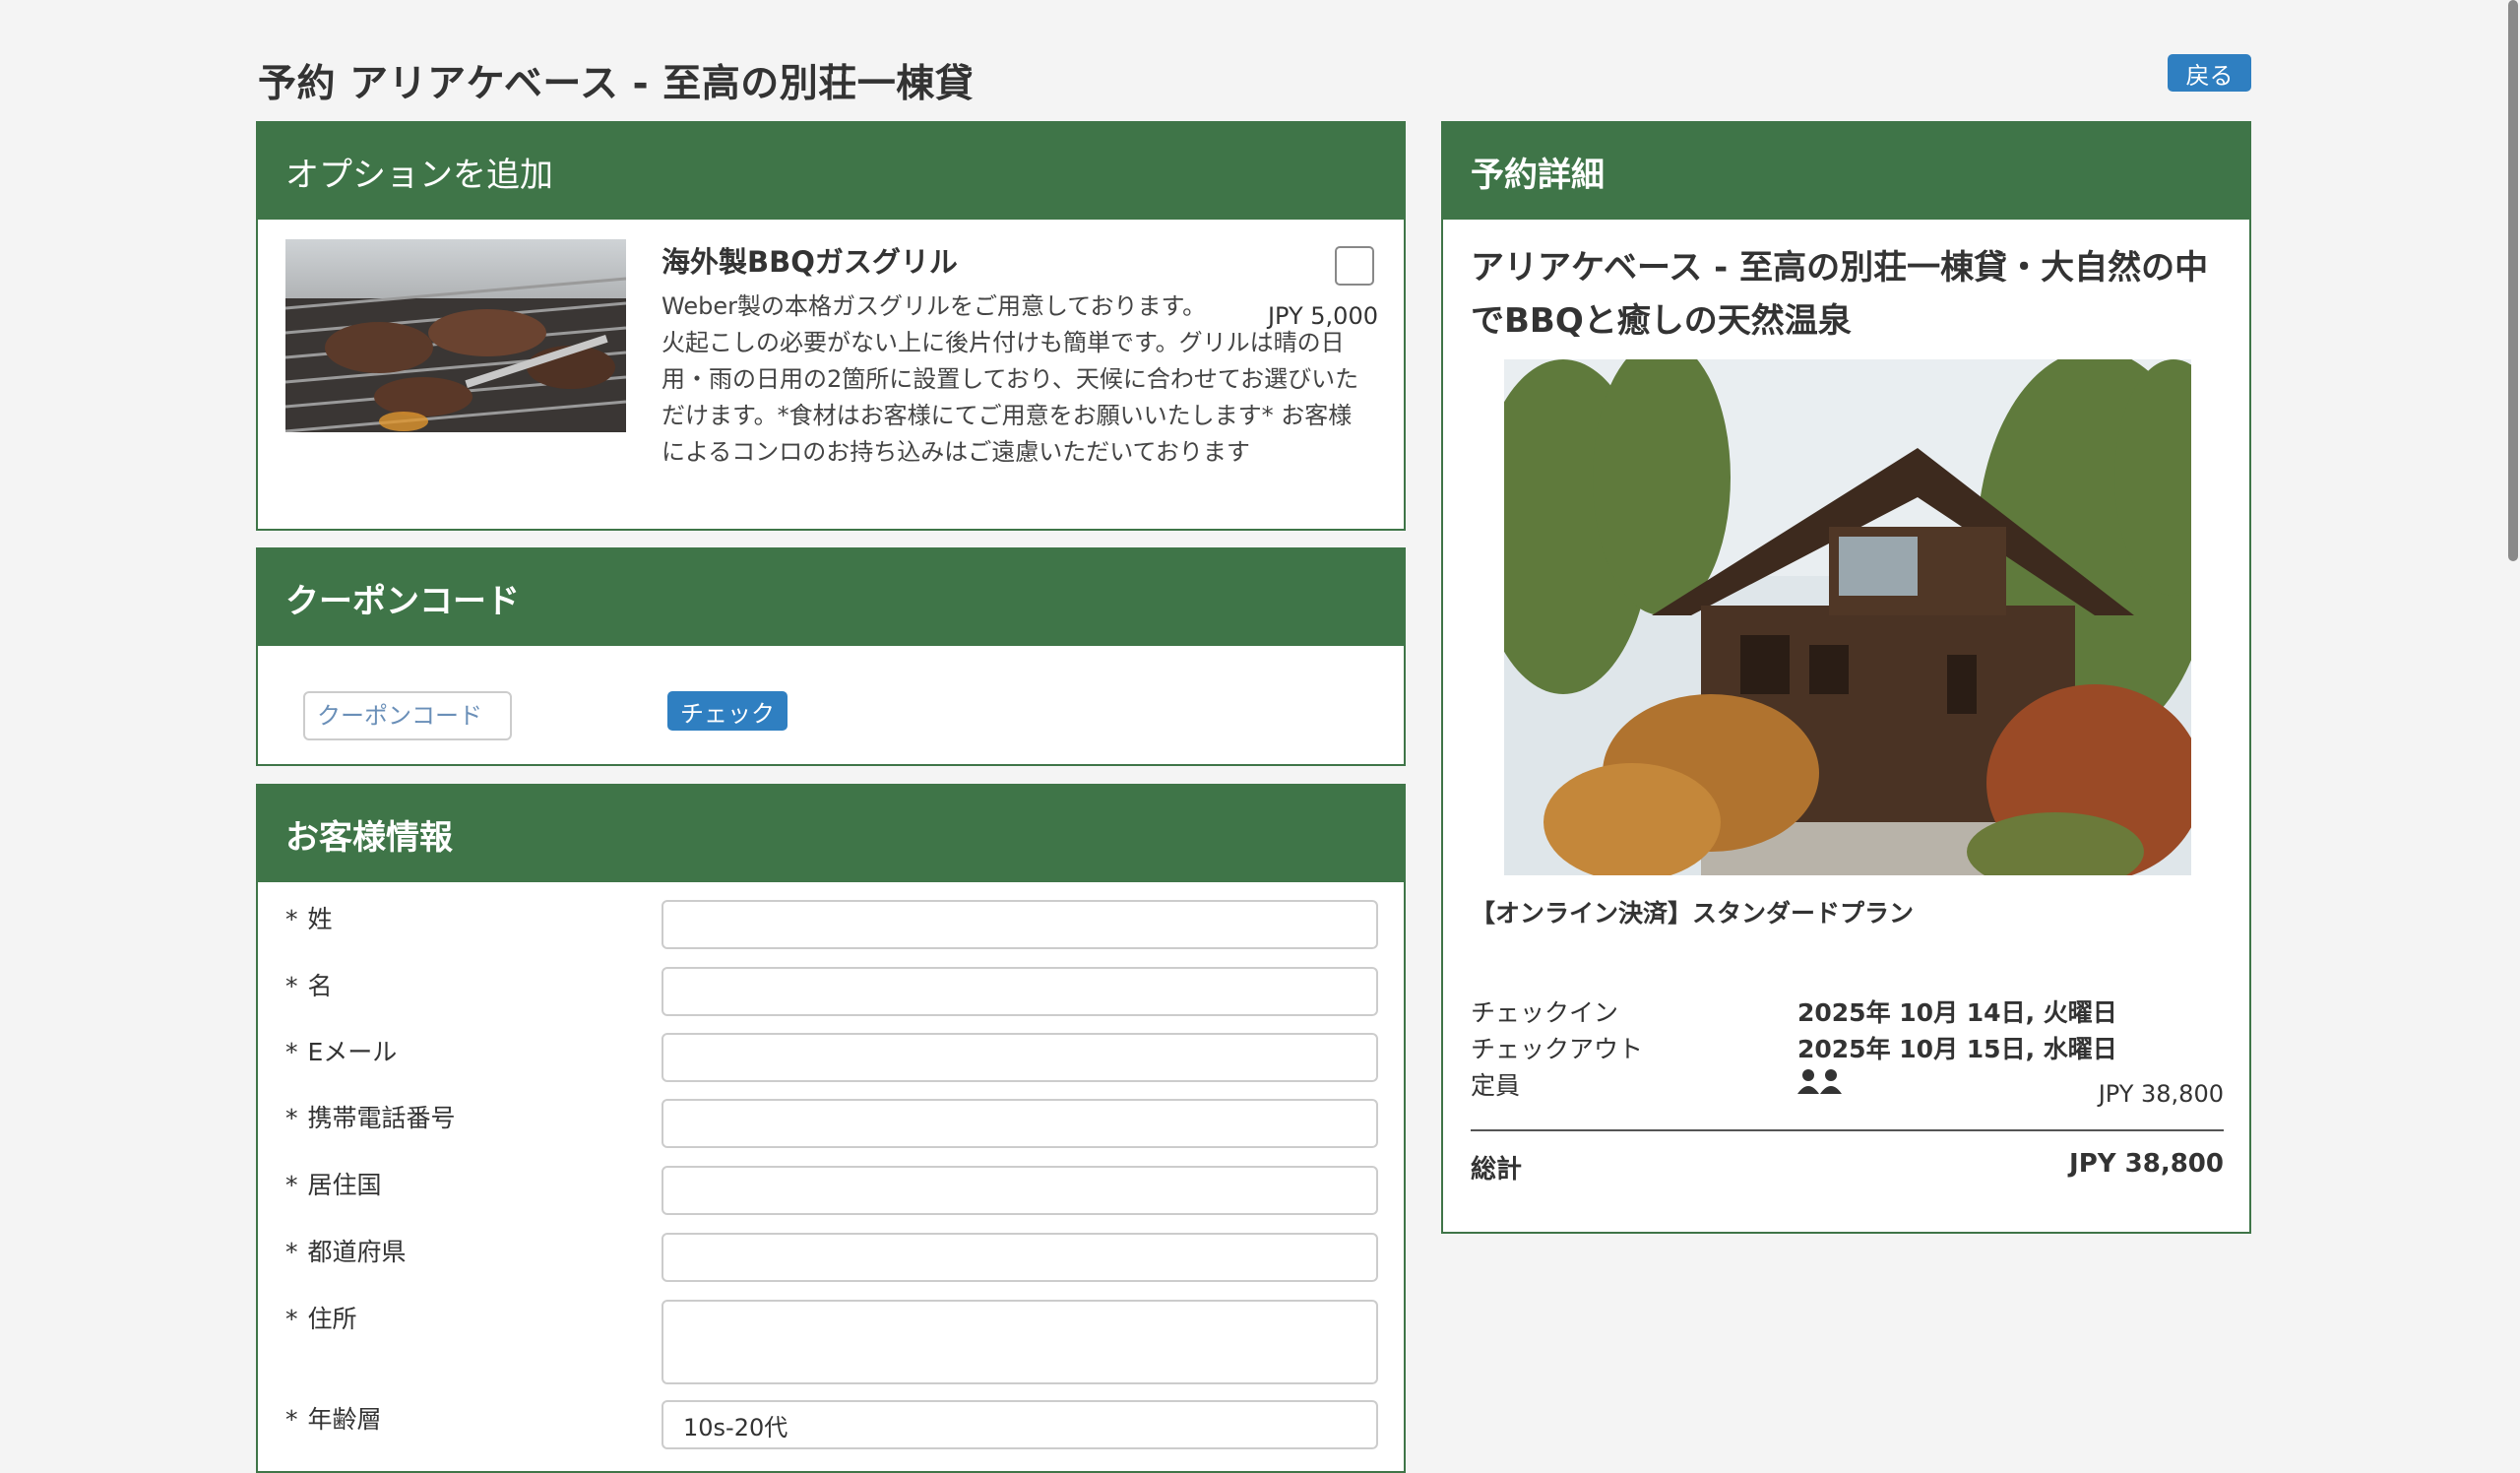 This screenshot has height=1473, width=2520. Describe the element at coordinates (333, 1185) in the screenshot. I see `country-label: * 居住国` at that location.